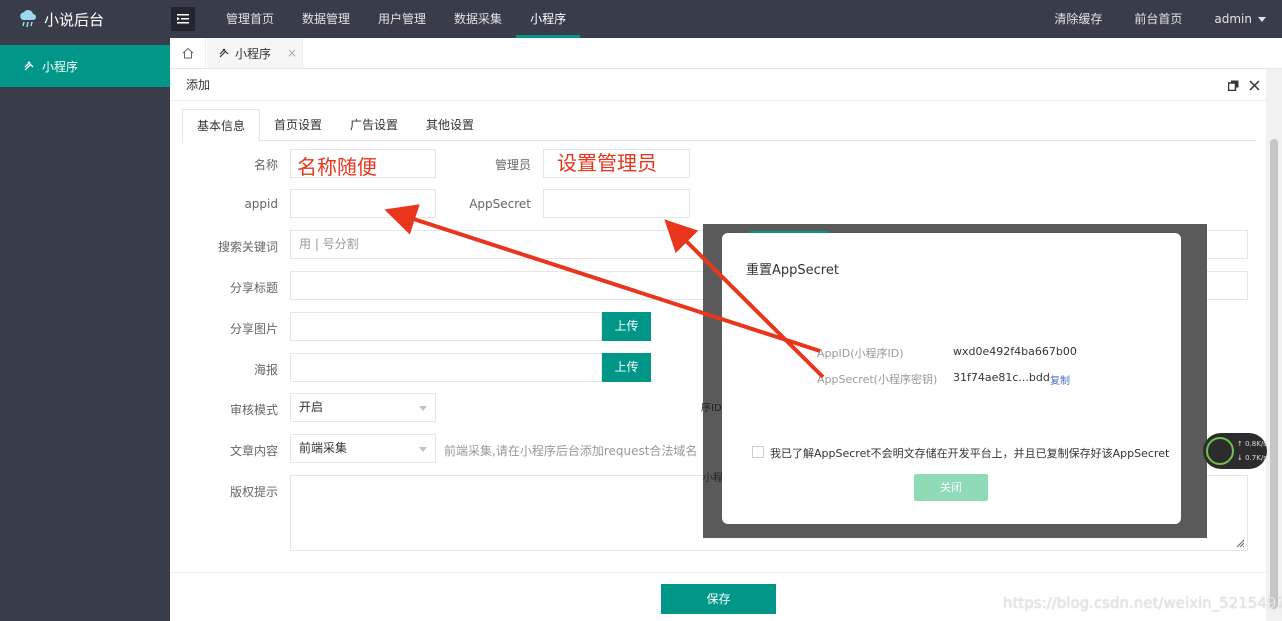 This screenshot has width=1282, height=621. Describe the element at coordinates (446, 367) in the screenshot. I see `poster-input` at that location.